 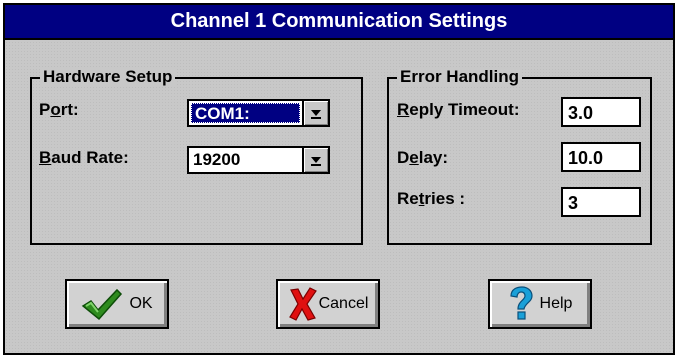 What do you see at coordinates (601, 157) in the screenshot?
I see `delay-input: 10.0` at bounding box center [601, 157].